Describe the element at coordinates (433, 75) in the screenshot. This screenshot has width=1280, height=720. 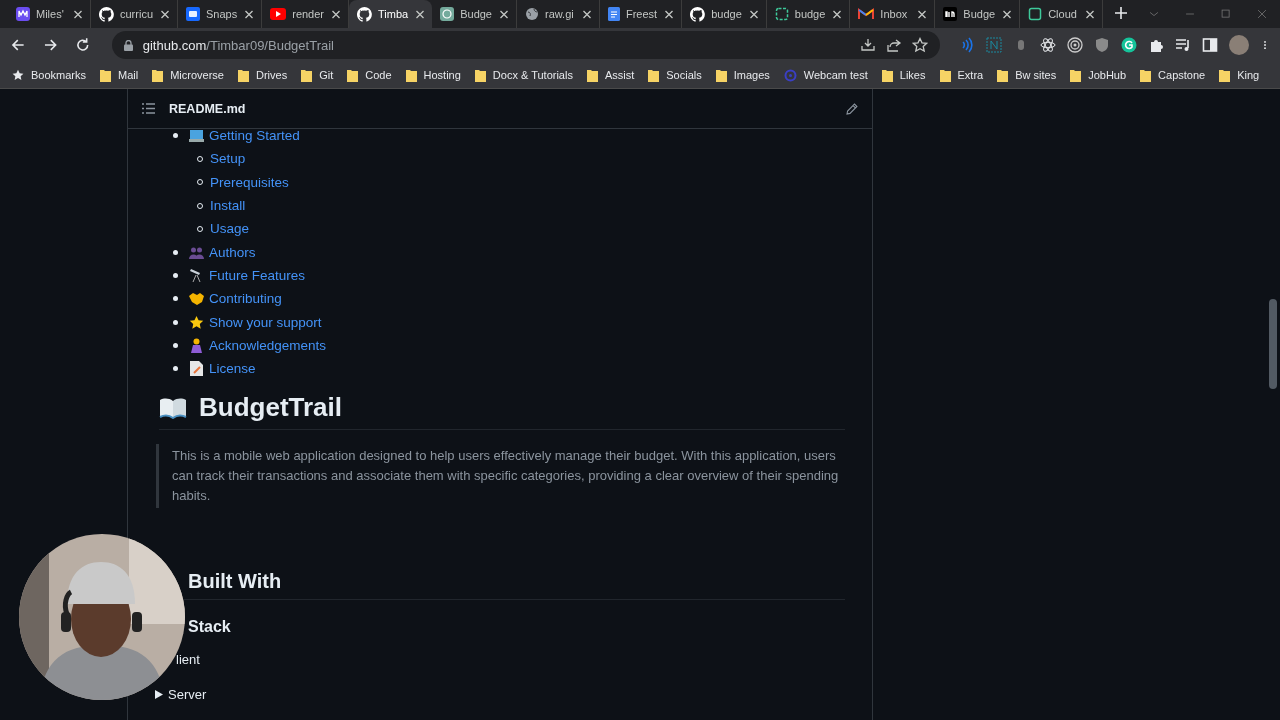
I see `bookmark-item: Hosting` at that location.